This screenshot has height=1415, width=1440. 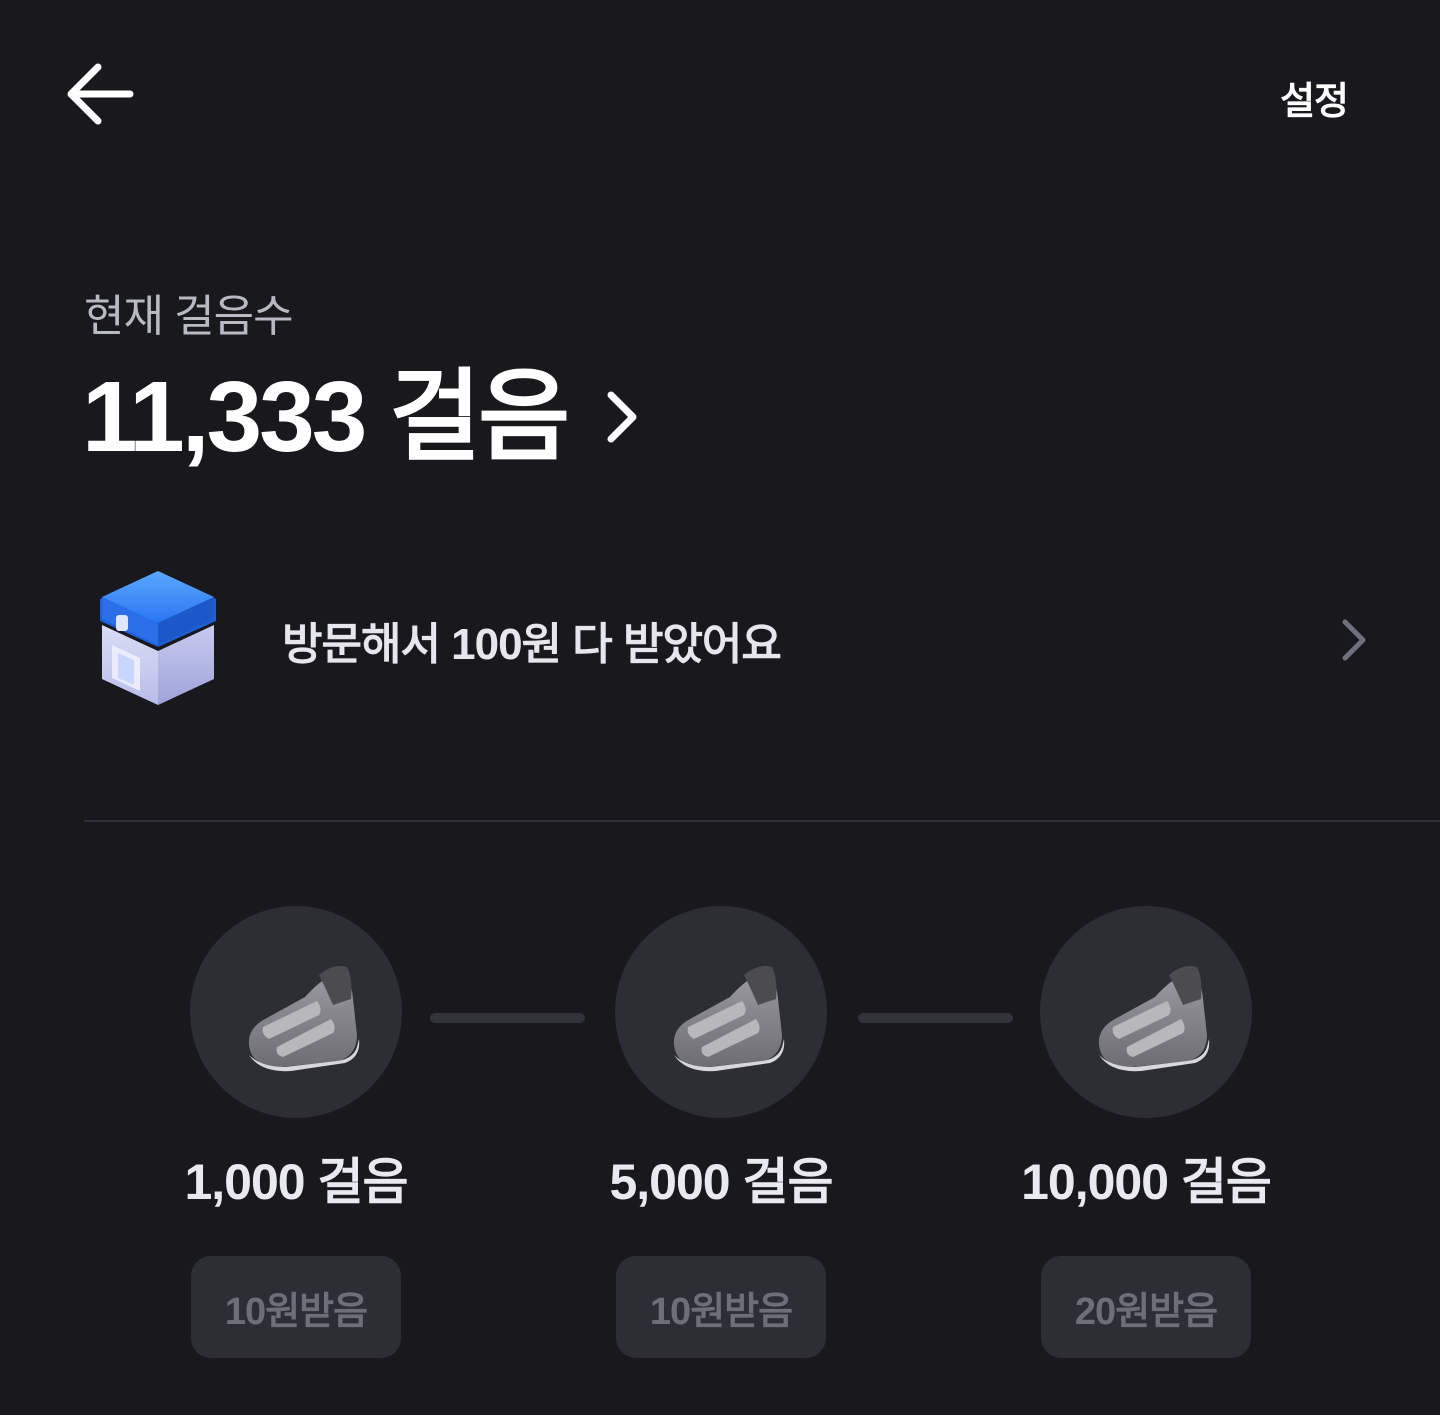 I want to click on milestone-1000: 1,000 걸음 10원받음, so click(x=296, y=1132).